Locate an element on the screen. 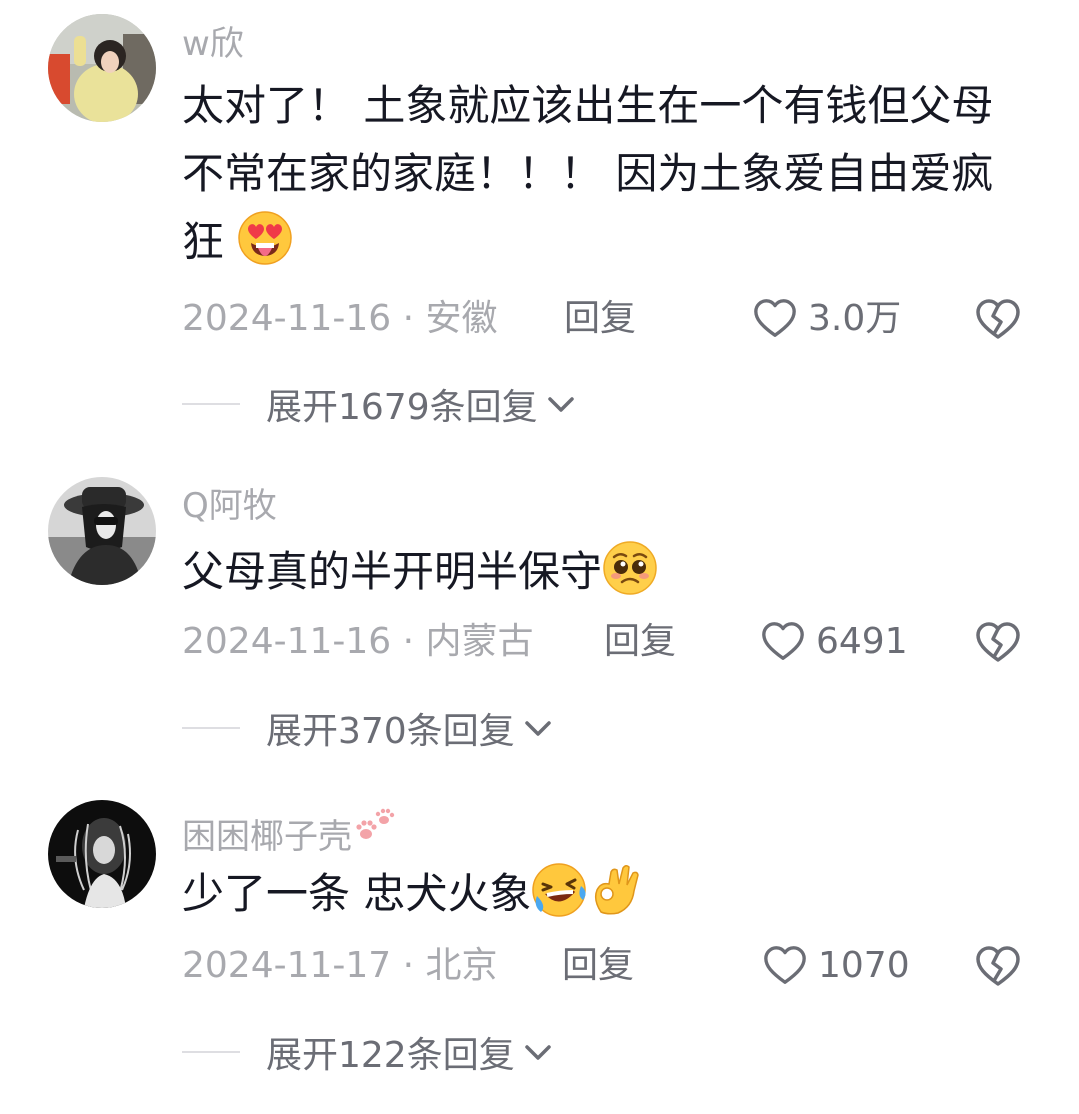  username: 困困椰子壳 is located at coordinates (289, 832).